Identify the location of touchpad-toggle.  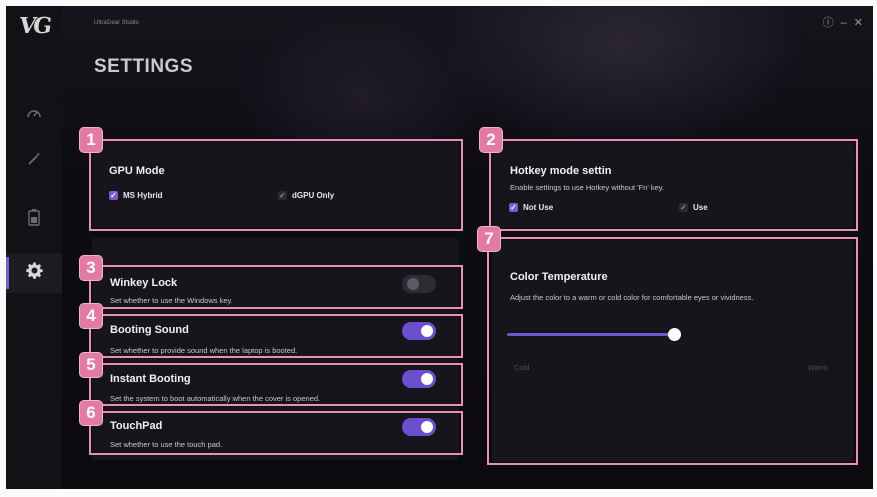
(419, 427).